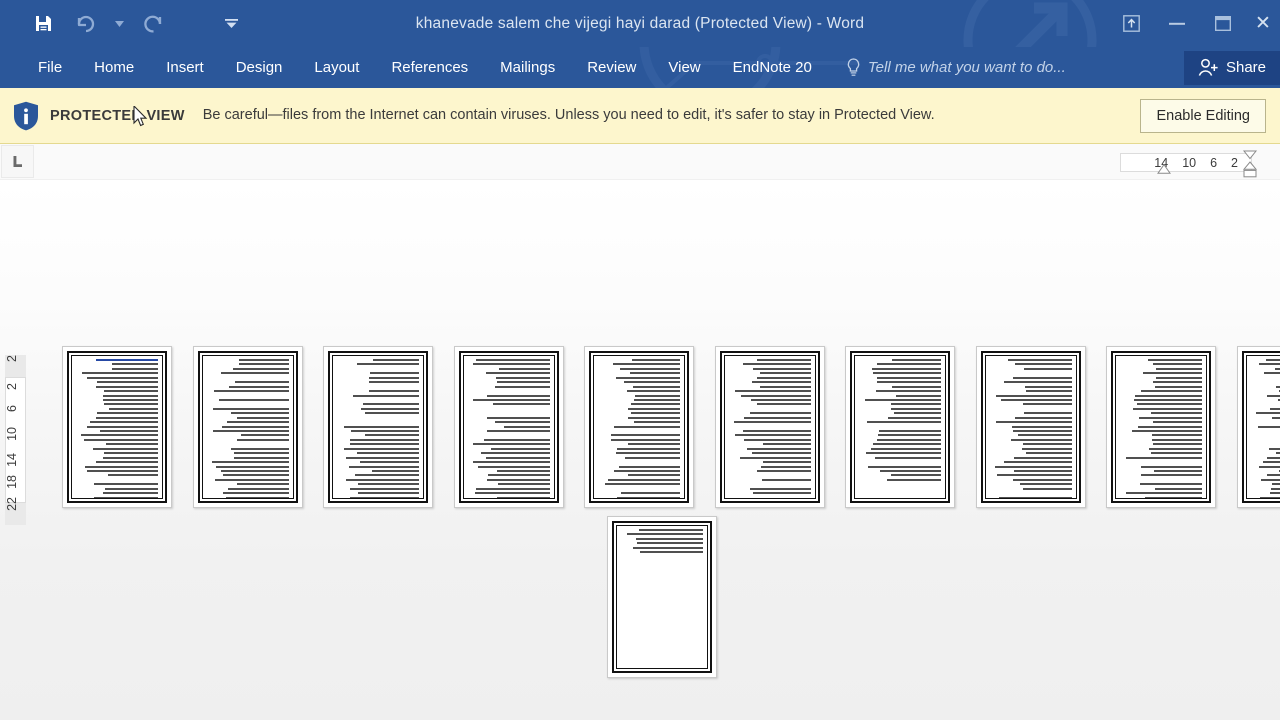 This screenshot has height=720, width=1280. What do you see at coordinates (1208, 67) in the screenshot?
I see `share-person-icon` at bounding box center [1208, 67].